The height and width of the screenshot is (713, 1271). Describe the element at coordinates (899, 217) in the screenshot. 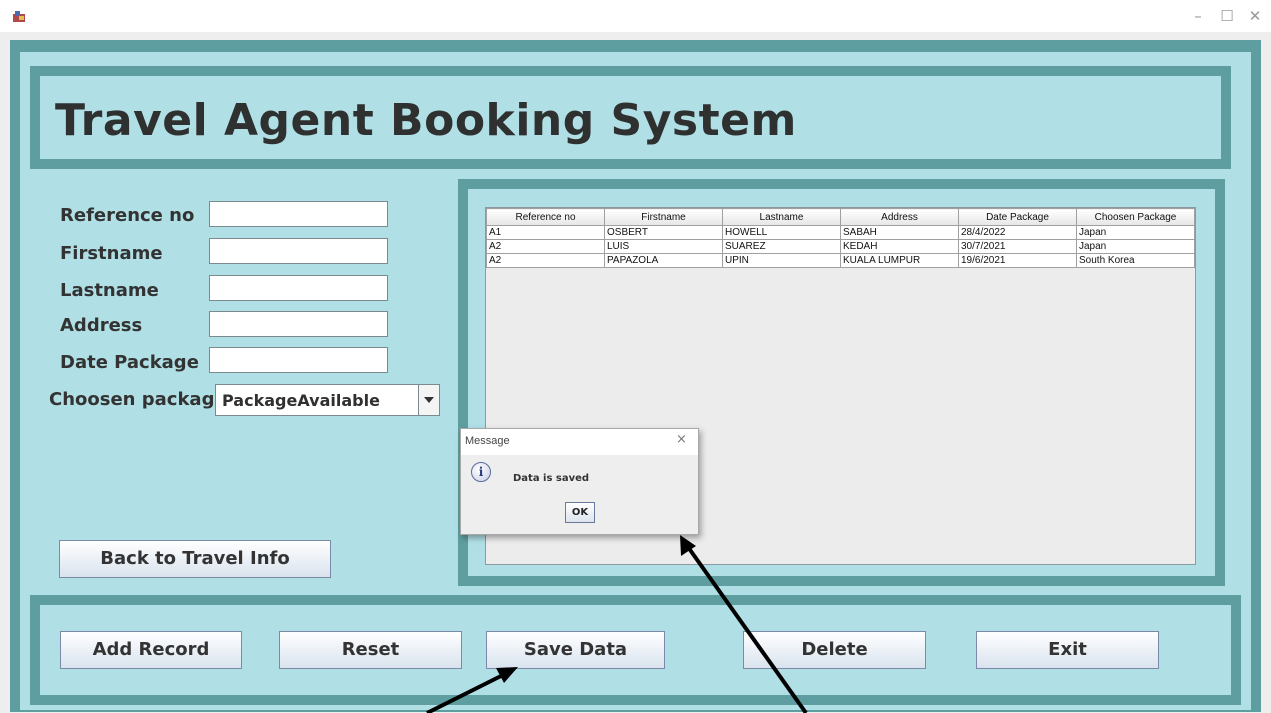

I see `column-header: Address` at that location.